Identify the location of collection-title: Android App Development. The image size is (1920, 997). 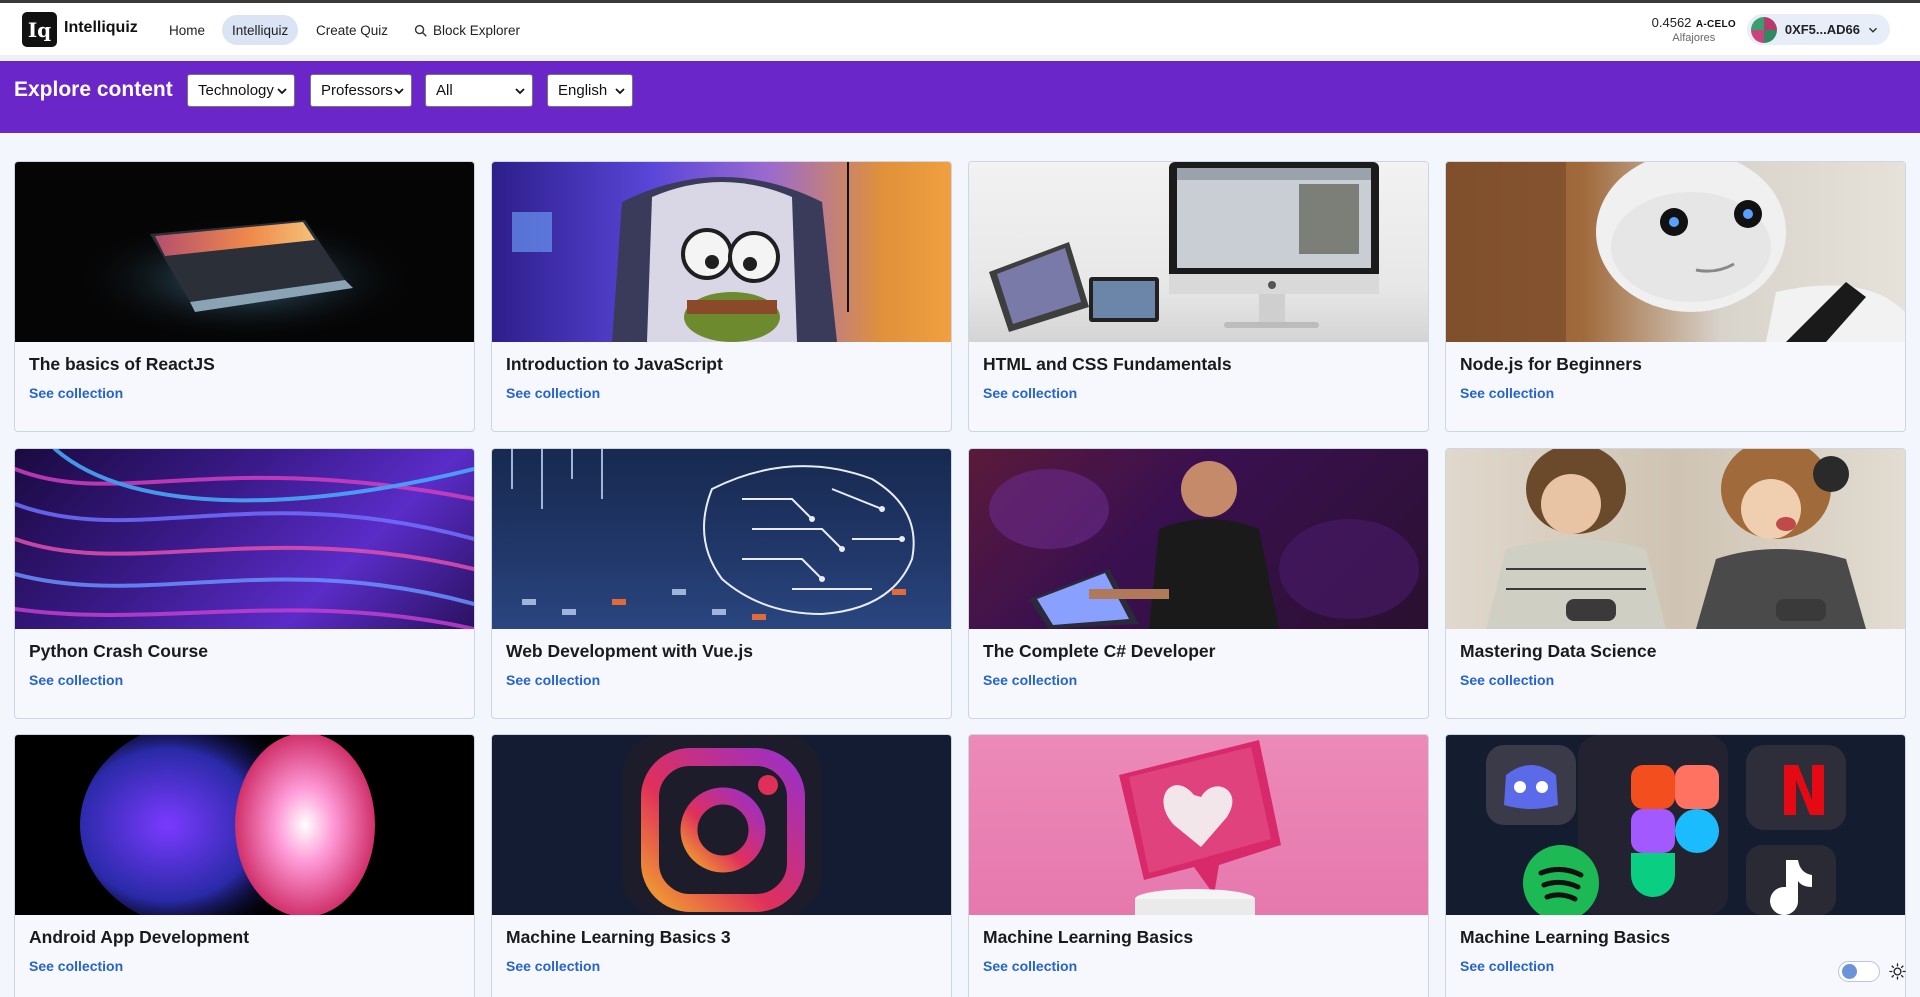
(139, 937).